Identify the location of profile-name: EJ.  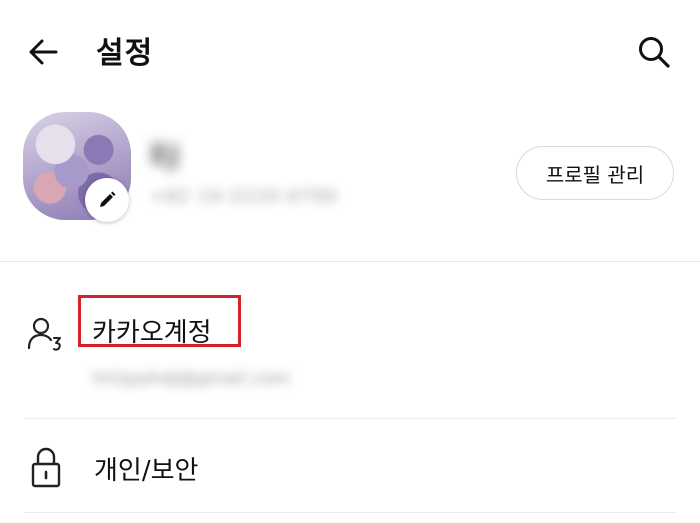
(165, 154).